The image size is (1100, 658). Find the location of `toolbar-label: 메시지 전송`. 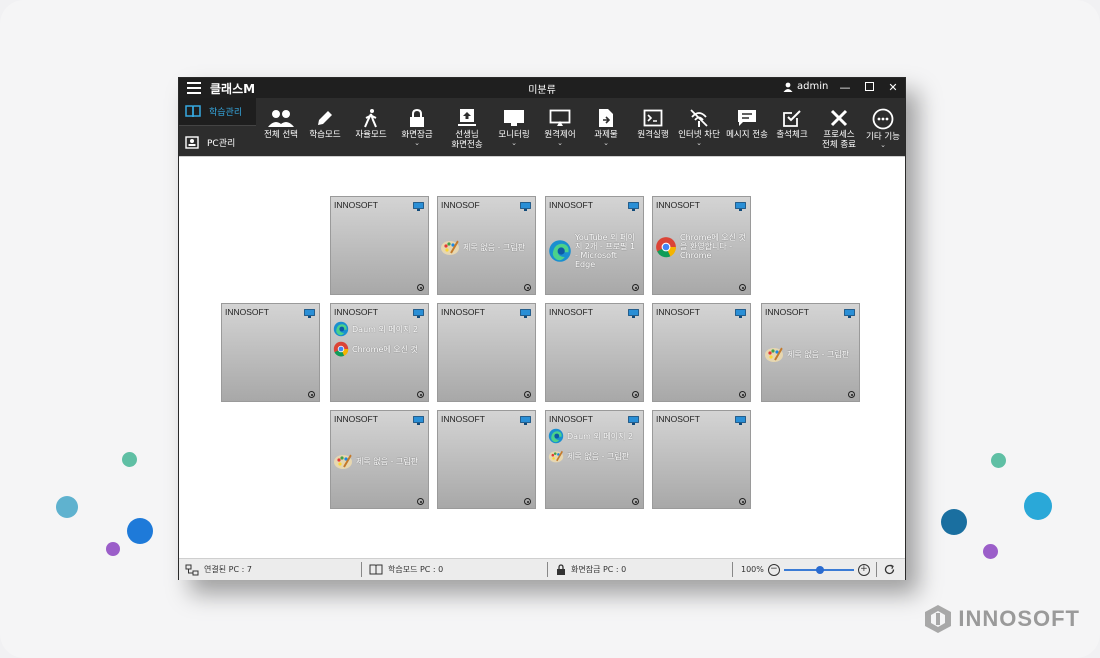

toolbar-label: 메시지 전송 is located at coordinates (747, 135).